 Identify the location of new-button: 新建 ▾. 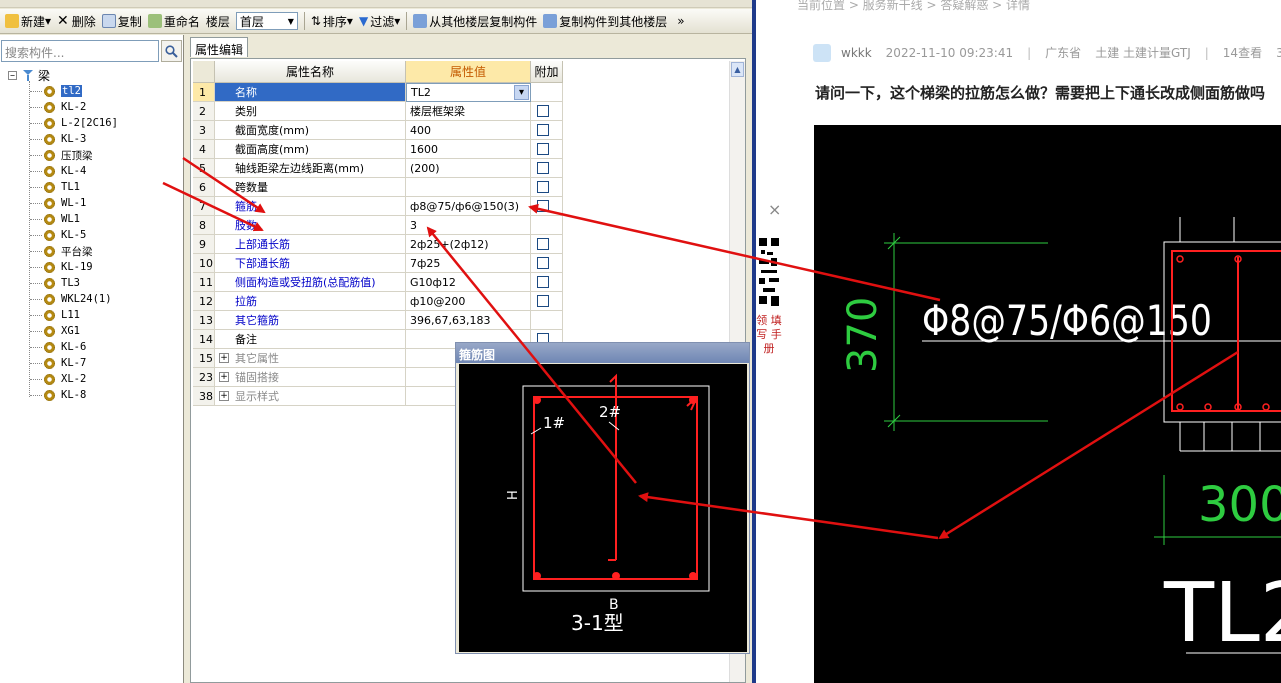
(28, 21).